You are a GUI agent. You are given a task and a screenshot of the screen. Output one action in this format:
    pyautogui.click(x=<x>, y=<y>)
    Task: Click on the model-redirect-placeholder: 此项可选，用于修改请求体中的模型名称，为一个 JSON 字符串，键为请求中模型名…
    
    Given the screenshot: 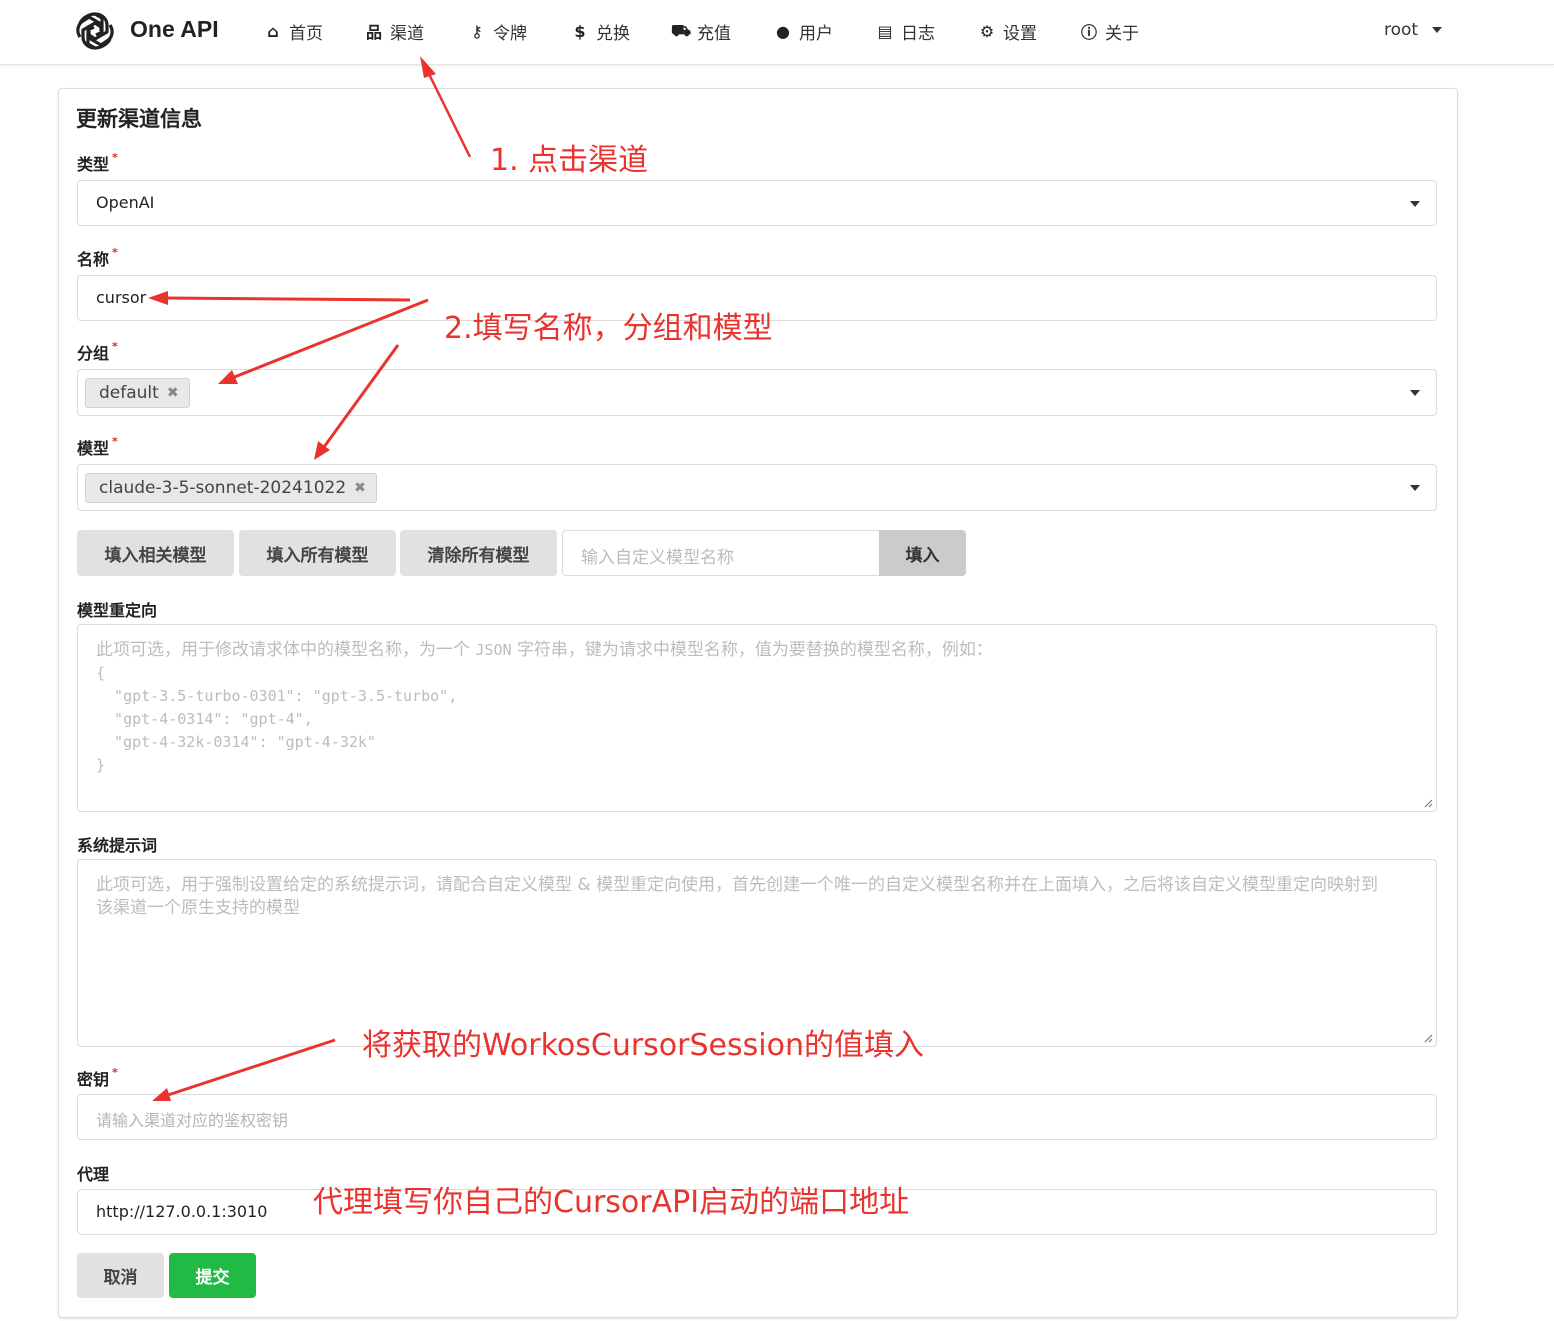 What is the action you would take?
    pyautogui.click(x=544, y=708)
    